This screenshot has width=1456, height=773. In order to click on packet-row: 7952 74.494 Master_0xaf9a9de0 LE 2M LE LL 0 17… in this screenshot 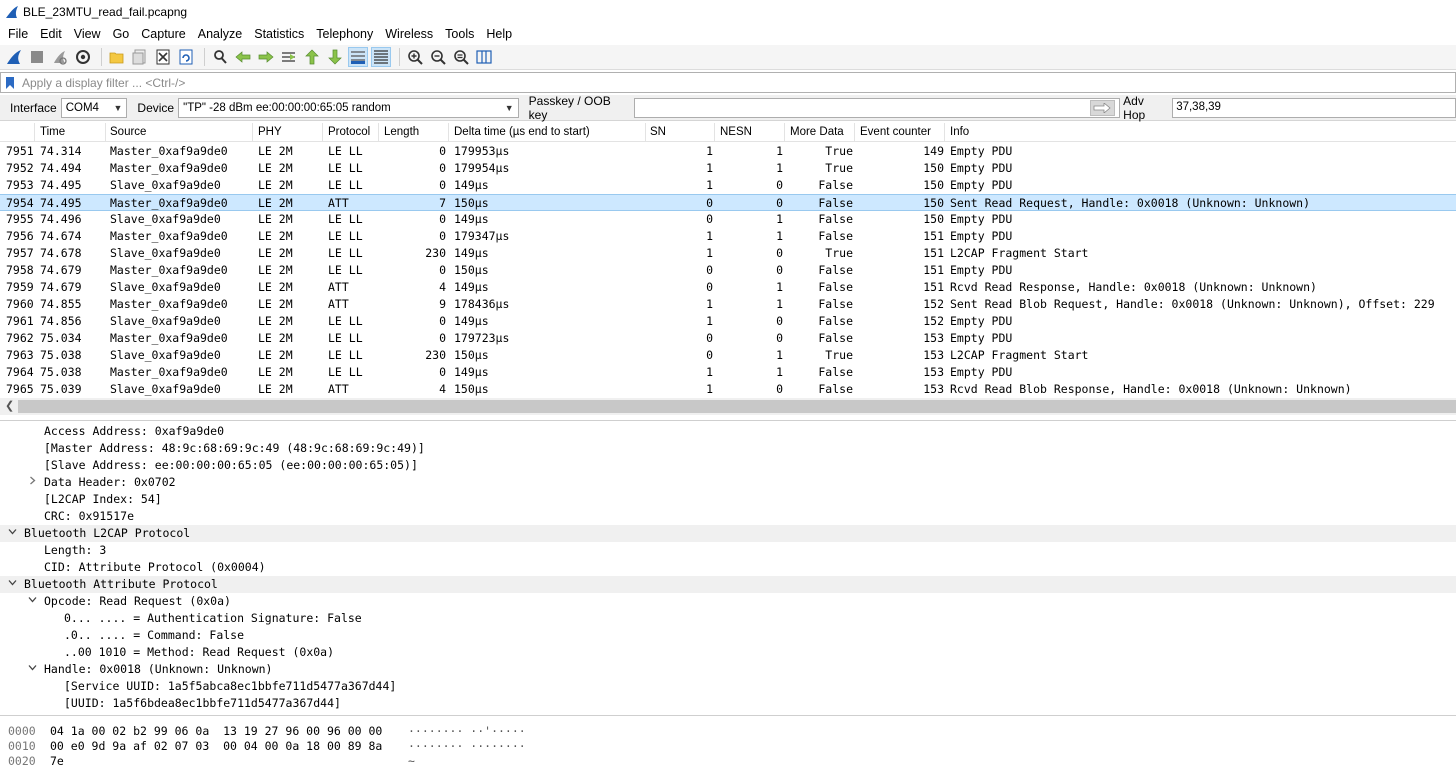, I will do `click(728, 168)`.